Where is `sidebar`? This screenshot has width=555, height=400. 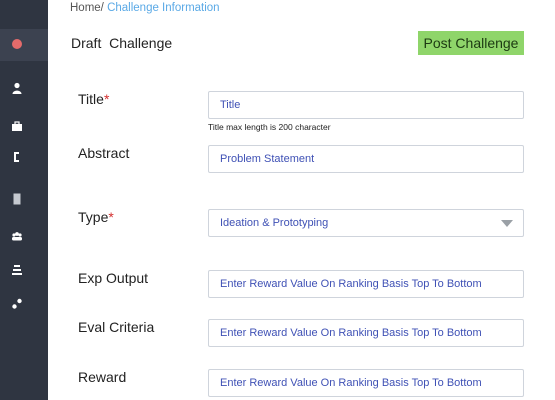 sidebar is located at coordinates (24, 200).